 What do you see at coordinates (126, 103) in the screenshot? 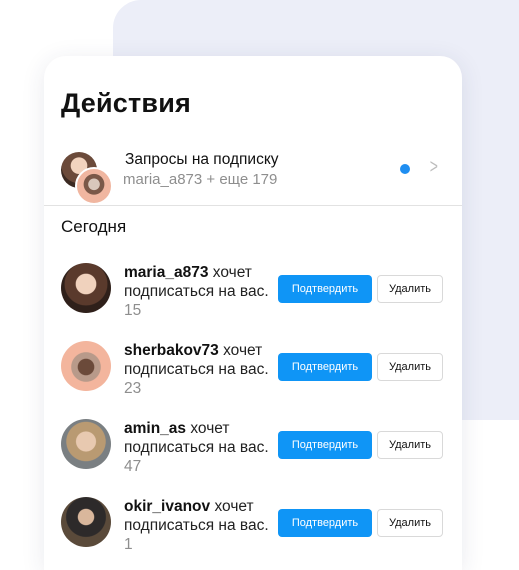
I see `page-title: Действия` at bounding box center [126, 103].